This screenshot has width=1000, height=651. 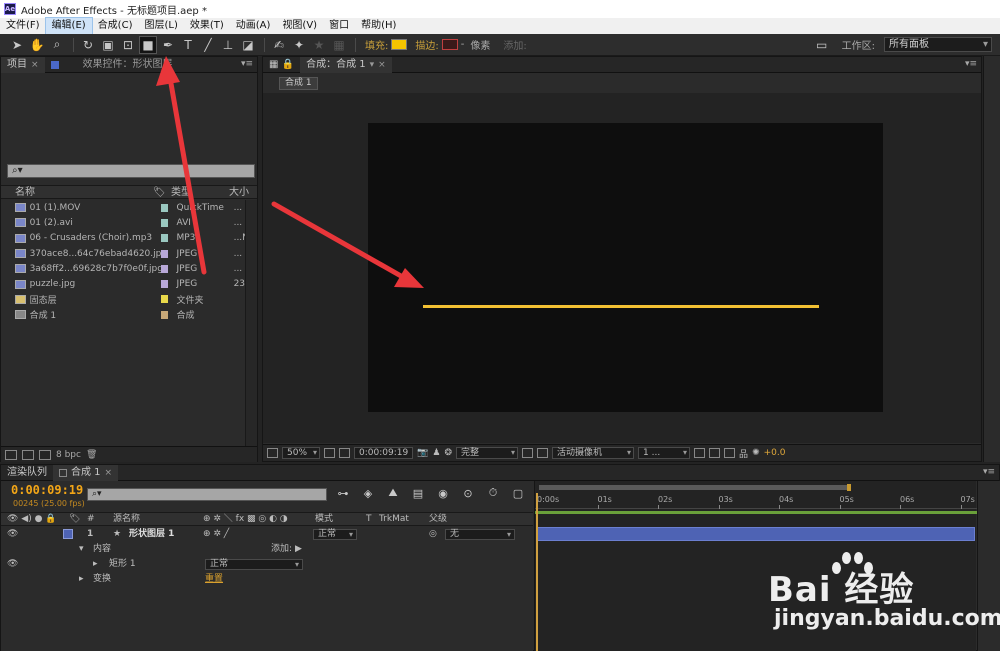 I want to click on project-item: 合成 1 合成, so click(x=123, y=314).